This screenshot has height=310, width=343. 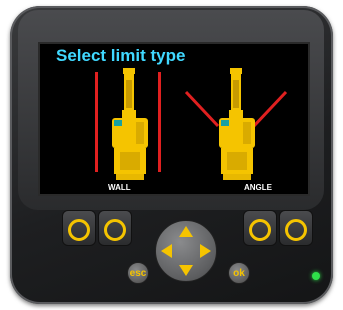 I want to click on arrow-down-icon, so click(x=186, y=270).